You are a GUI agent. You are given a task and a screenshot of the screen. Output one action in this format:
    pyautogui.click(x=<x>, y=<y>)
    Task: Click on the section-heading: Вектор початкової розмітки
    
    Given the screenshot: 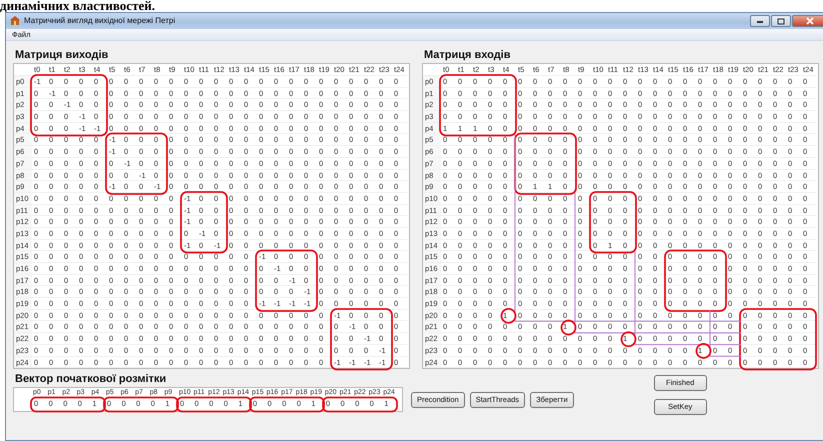 What is the action you would take?
    pyautogui.click(x=91, y=380)
    